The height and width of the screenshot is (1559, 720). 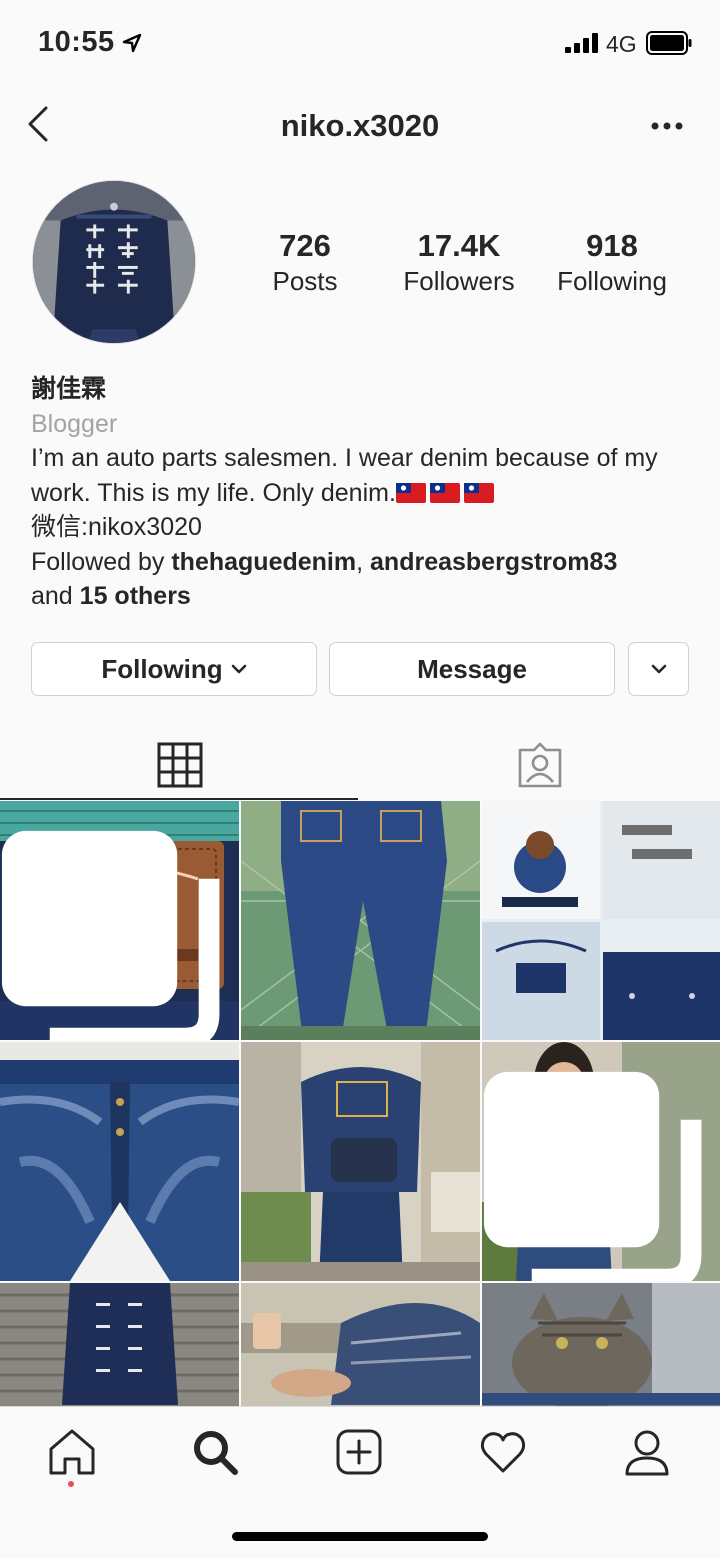 What do you see at coordinates (162, 668) in the screenshot?
I see `following-button-label: Following` at bounding box center [162, 668].